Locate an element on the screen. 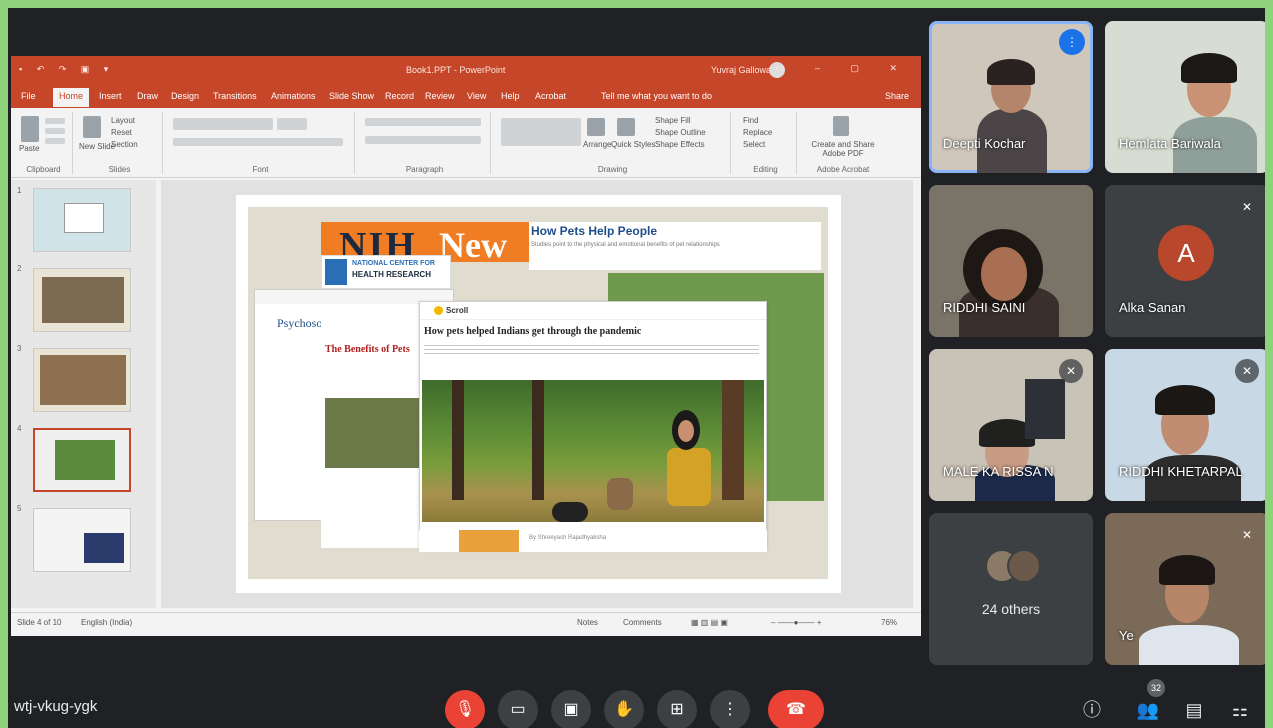 This screenshot has height=728, width=1273. copy-icon is located at coordinates (55, 131).